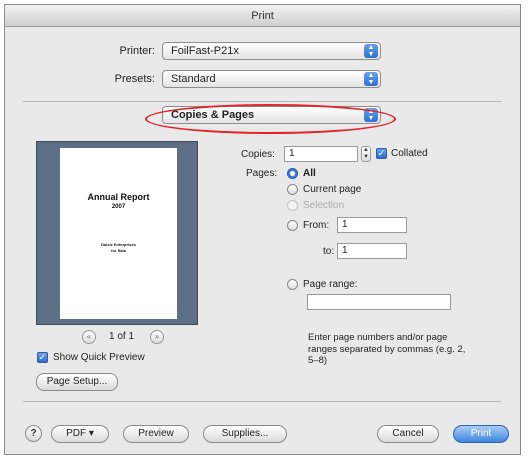 This screenshot has height=461, width=530. I want to click on page-indicator: 1 of 1, so click(122, 336).